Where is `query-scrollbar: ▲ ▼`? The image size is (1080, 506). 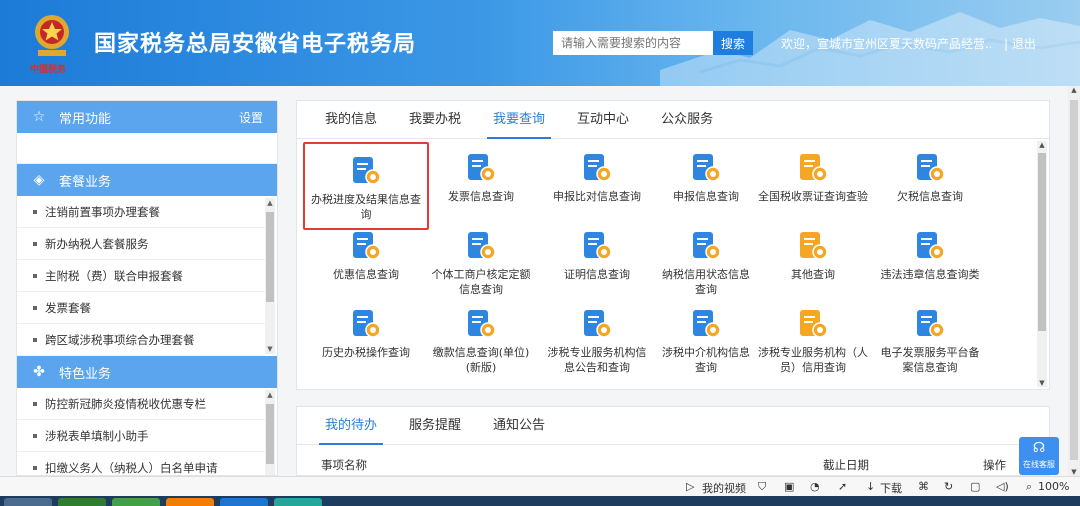 query-scrollbar: ▲ ▼ is located at coordinates (1042, 264).